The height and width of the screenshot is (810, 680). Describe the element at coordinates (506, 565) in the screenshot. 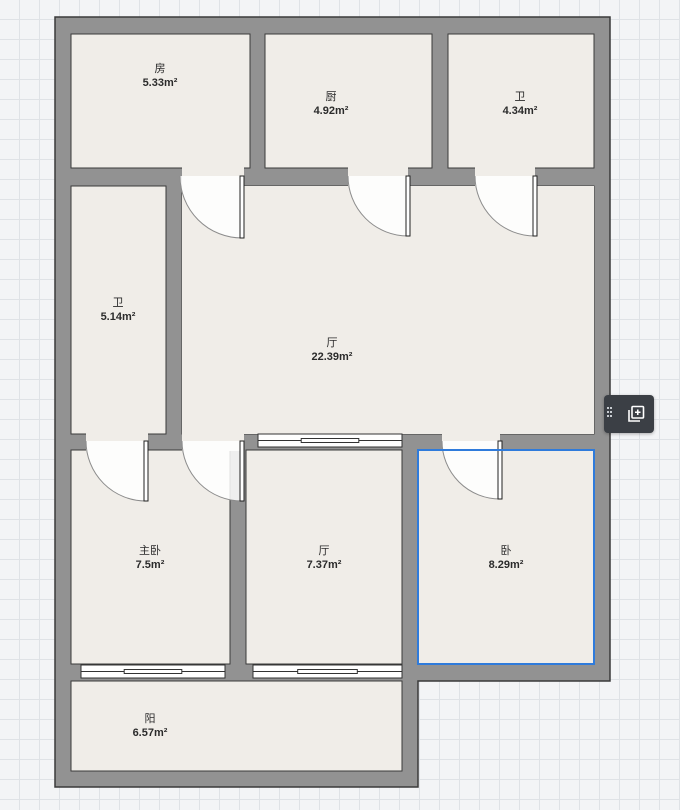

I see `room-area: 8.29m²` at that location.